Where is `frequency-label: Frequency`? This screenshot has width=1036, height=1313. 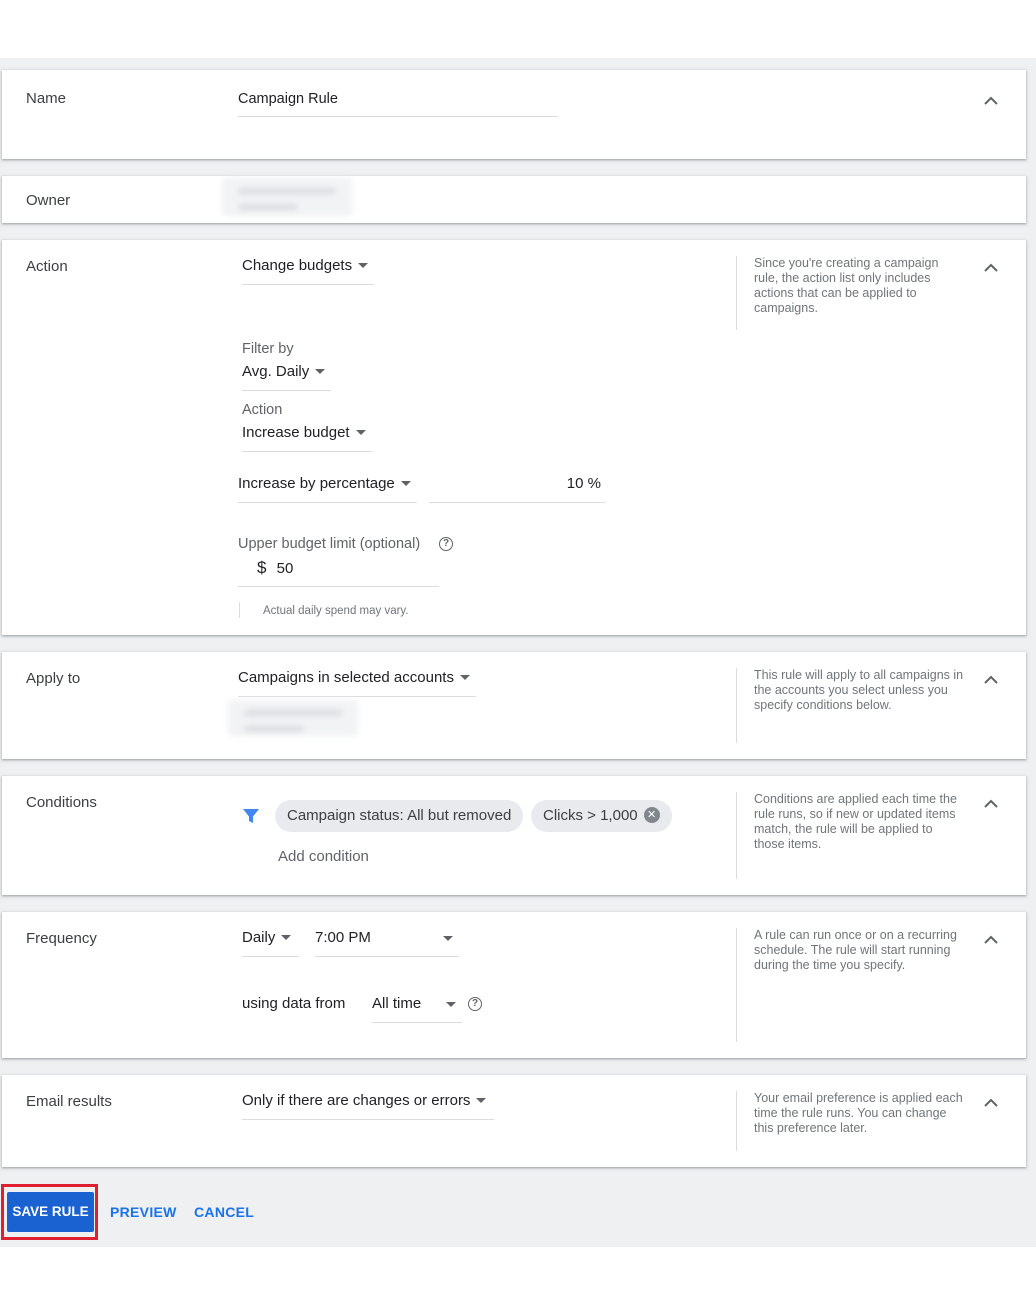
frequency-label: Frequency is located at coordinates (61, 938).